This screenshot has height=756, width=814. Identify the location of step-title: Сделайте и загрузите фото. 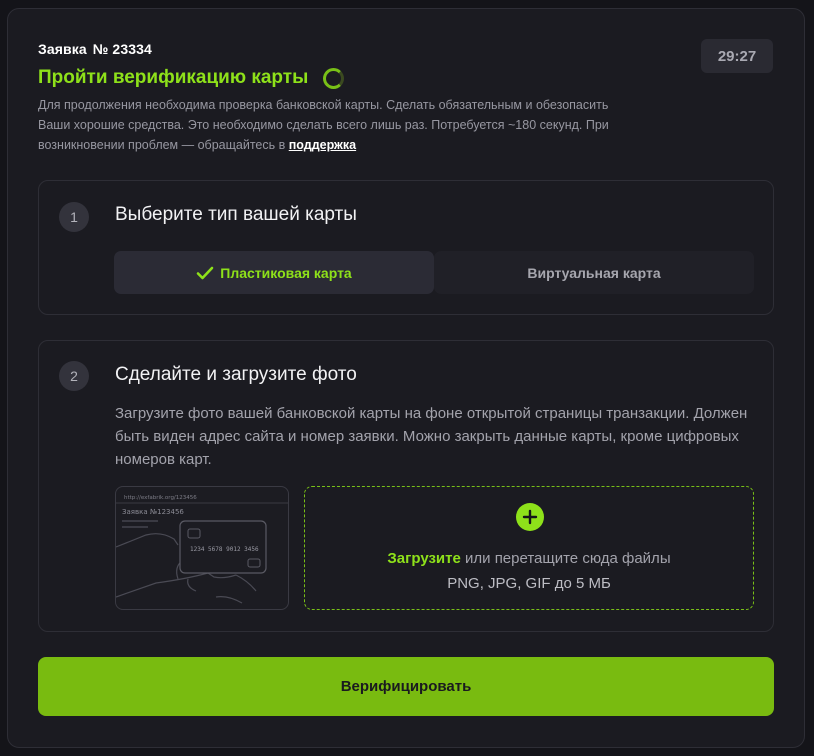
(236, 374).